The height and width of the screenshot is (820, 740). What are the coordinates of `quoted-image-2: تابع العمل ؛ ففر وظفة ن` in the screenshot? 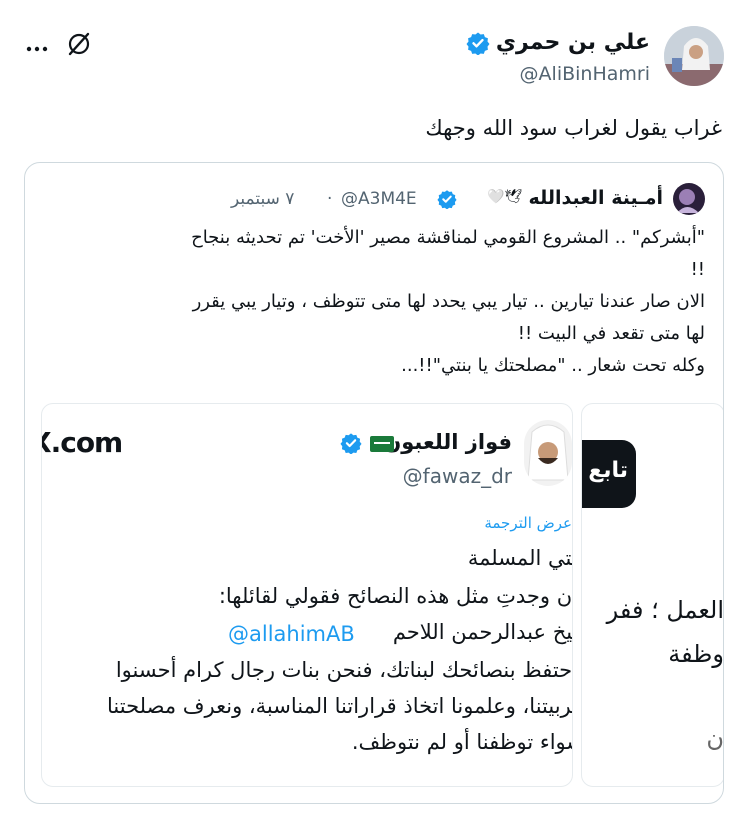 It's located at (652, 595).